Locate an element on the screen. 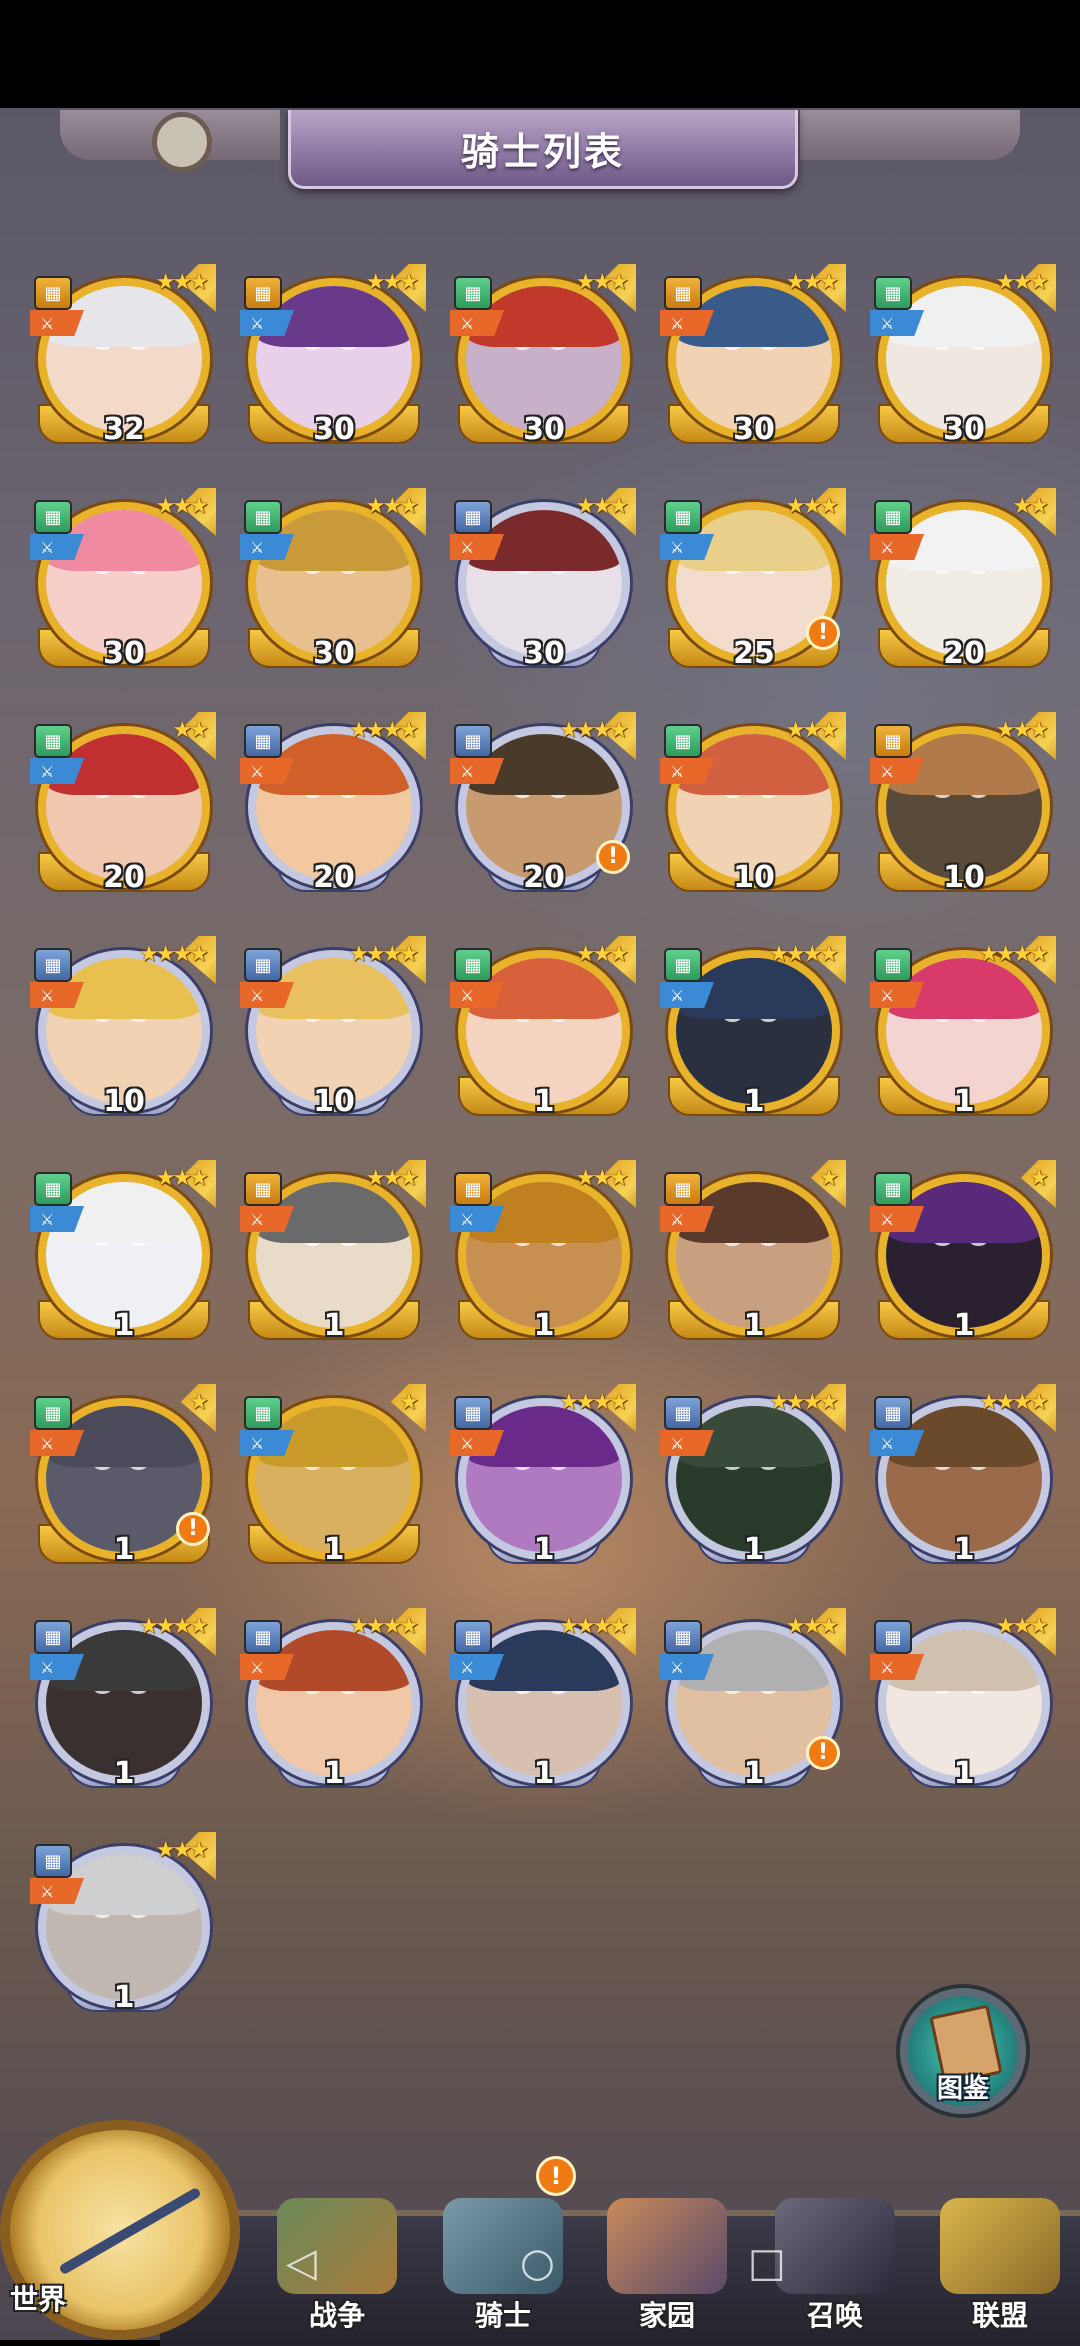 The width and height of the screenshot is (1080, 2346). clock-icon is located at coordinates (182, 142).